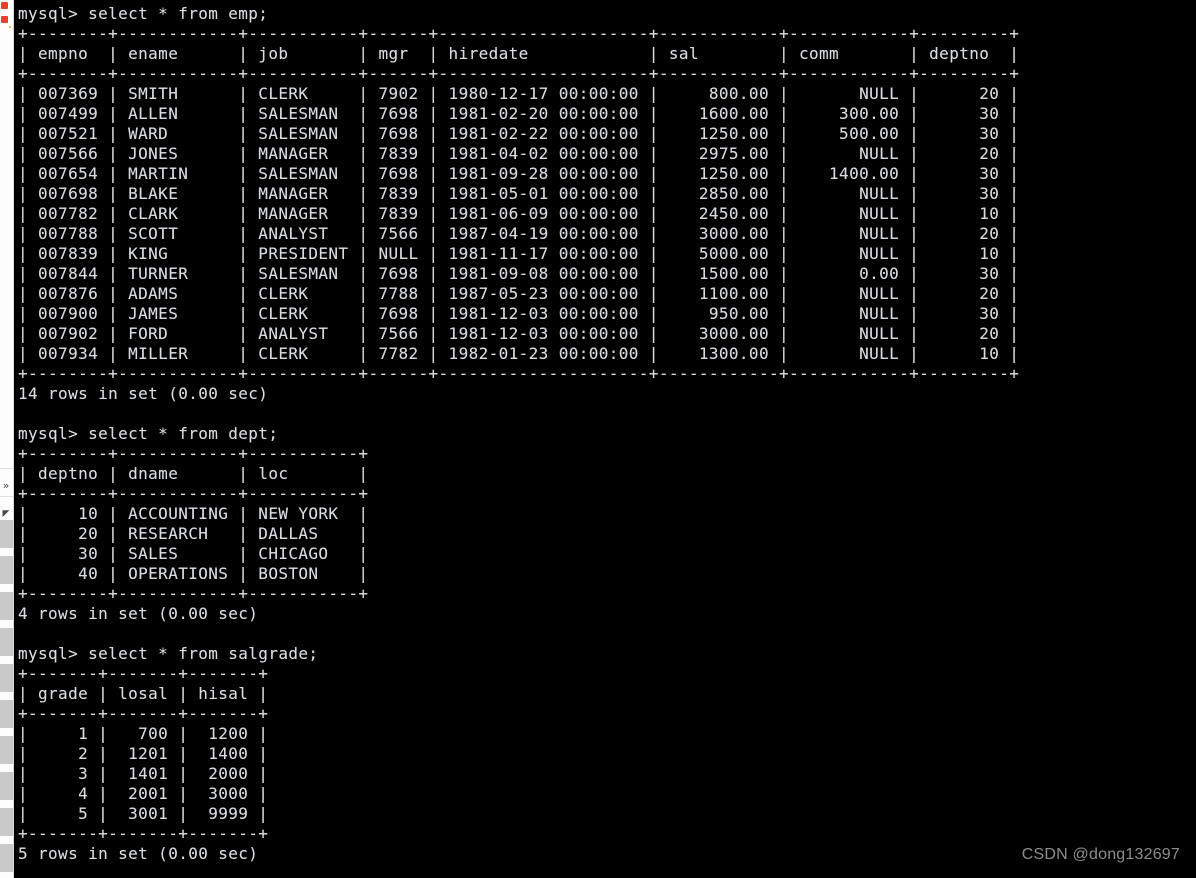 This screenshot has height=878, width=1196. Describe the element at coordinates (6, 486) in the screenshot. I see `chevron-right-icon: »` at that location.